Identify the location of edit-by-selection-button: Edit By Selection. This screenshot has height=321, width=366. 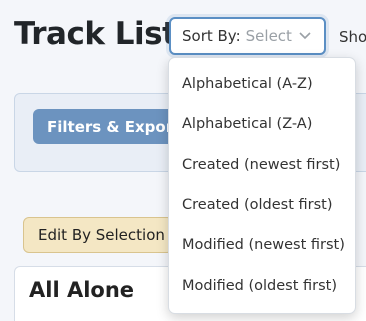
(98, 235).